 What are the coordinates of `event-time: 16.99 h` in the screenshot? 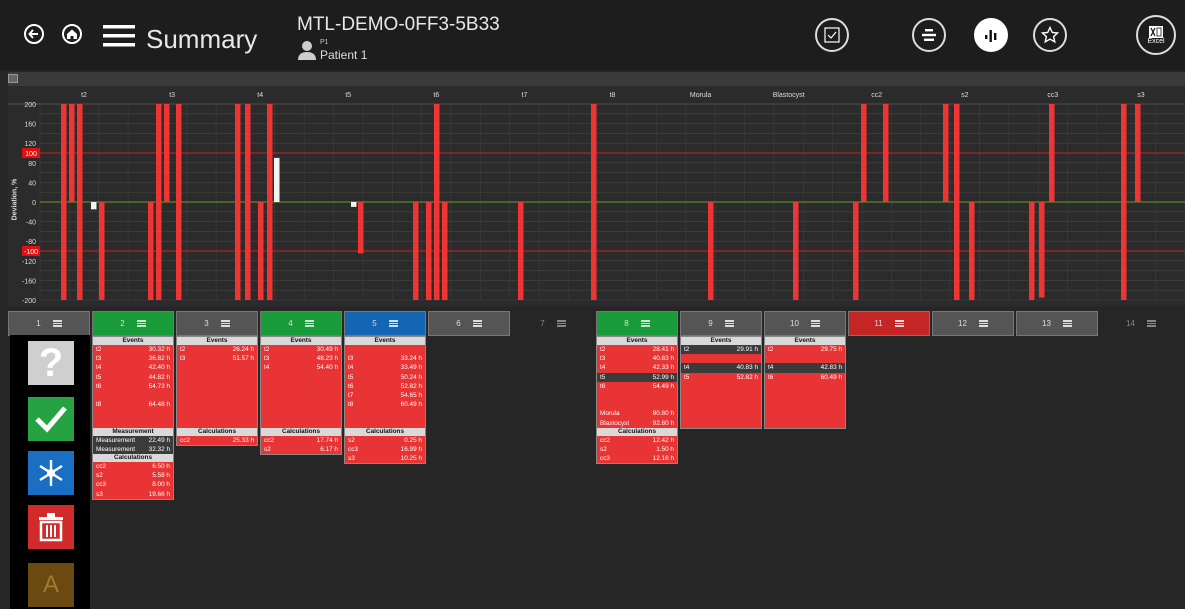 It's located at (411, 449).